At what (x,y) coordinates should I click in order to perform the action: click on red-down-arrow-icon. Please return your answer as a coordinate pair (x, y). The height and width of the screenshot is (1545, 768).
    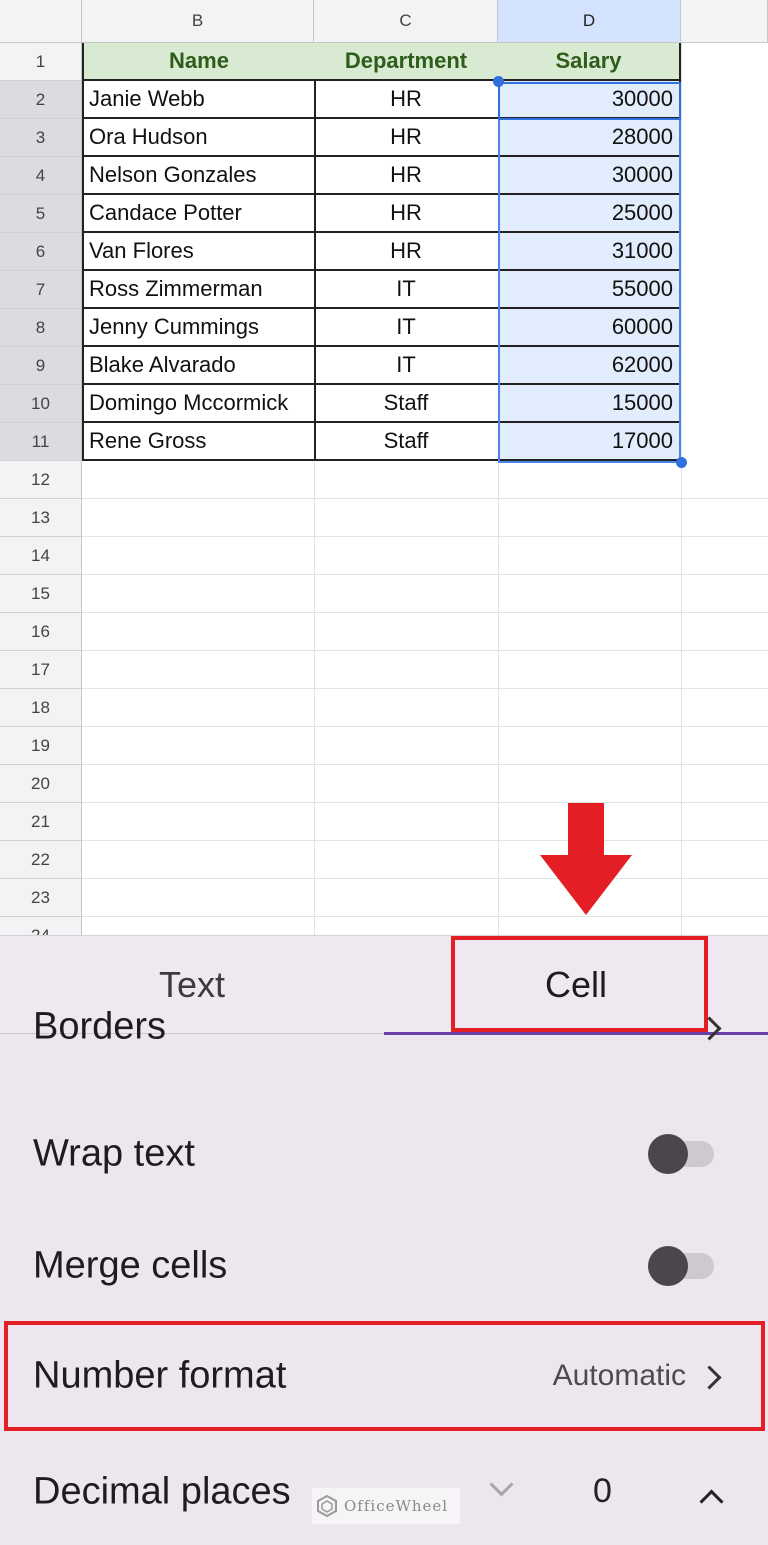
    Looking at the image, I should click on (586, 859).